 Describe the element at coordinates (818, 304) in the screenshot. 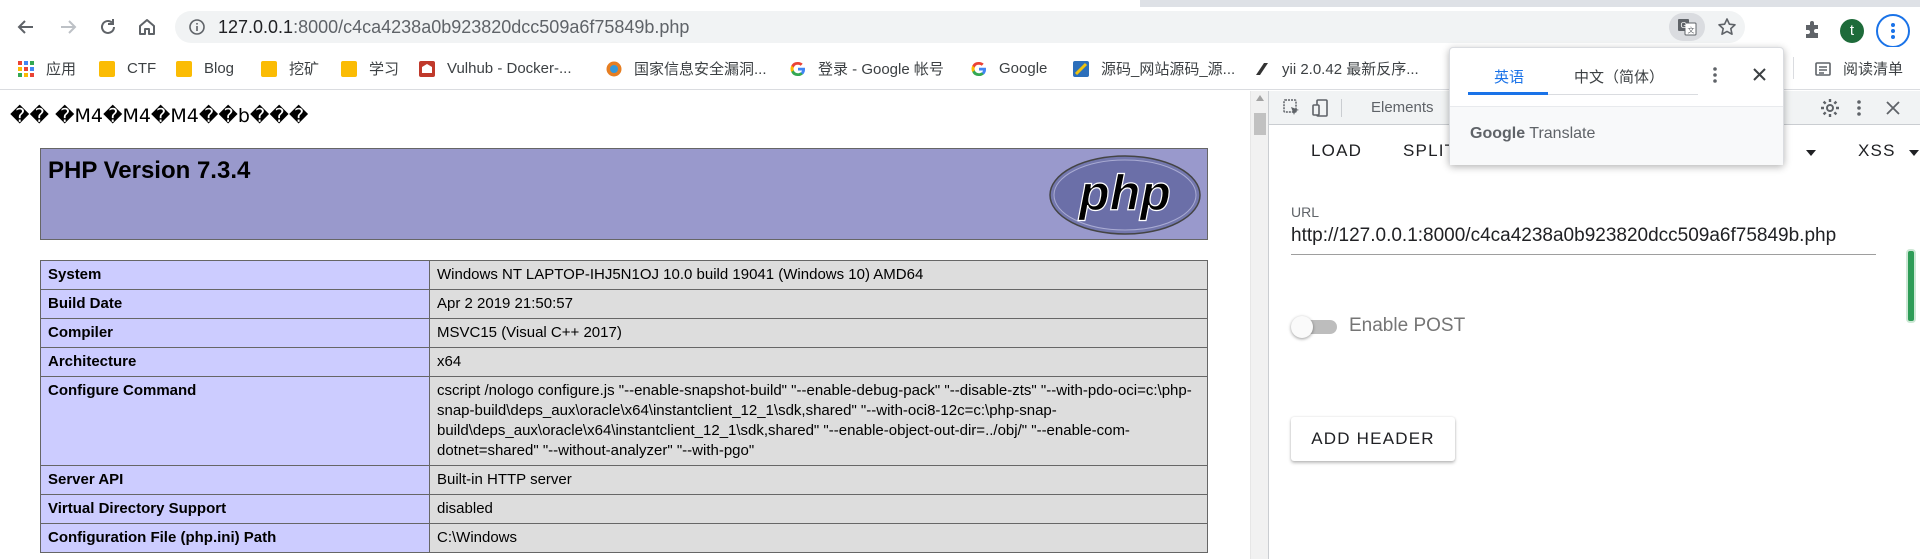

I see `row-value: Apr 2 2019 21:50:57` at that location.